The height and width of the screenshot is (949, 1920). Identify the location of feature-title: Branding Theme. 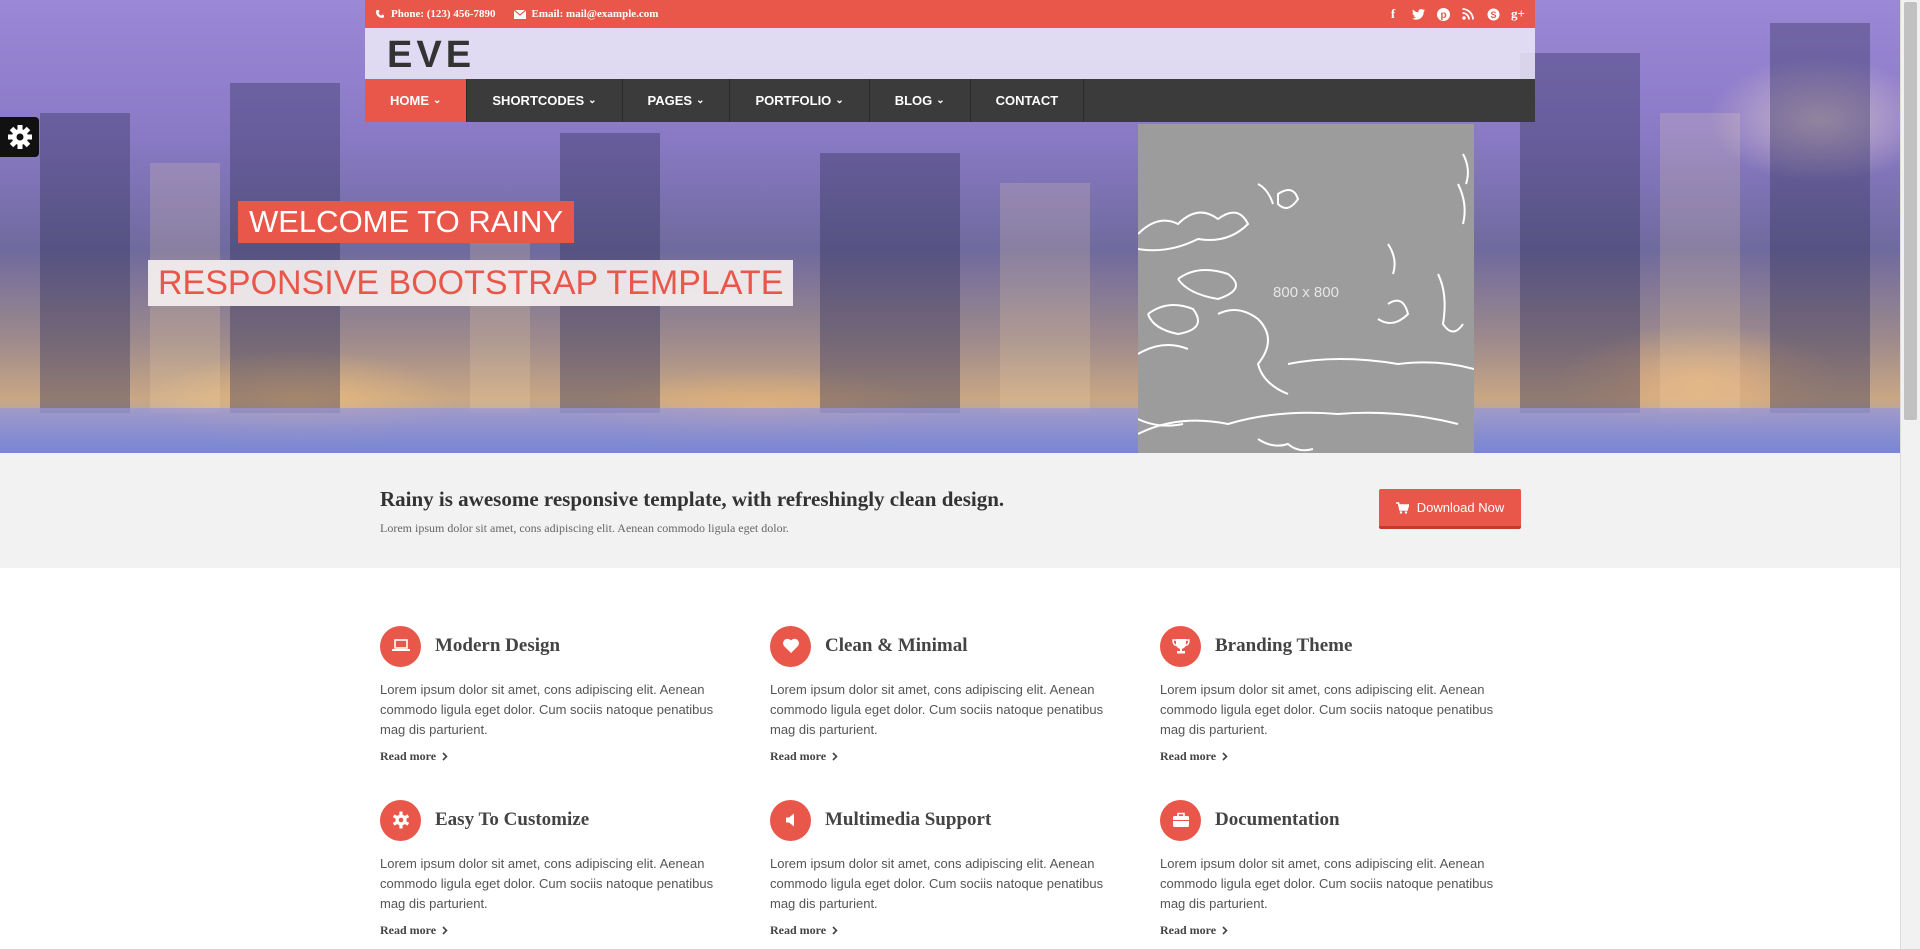
(1284, 645).